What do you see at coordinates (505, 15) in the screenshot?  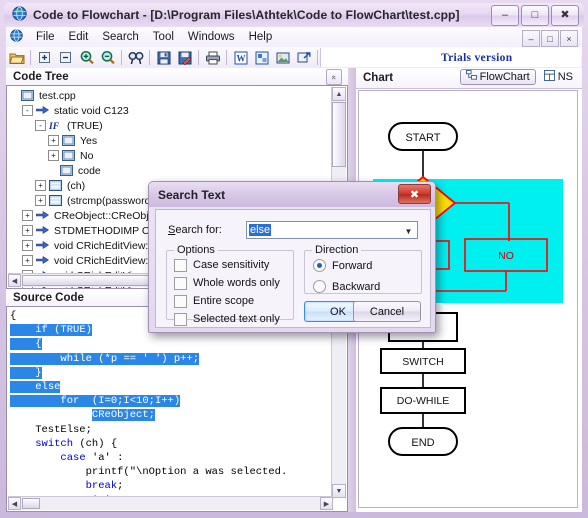 I see `window-minimize-button: –` at bounding box center [505, 15].